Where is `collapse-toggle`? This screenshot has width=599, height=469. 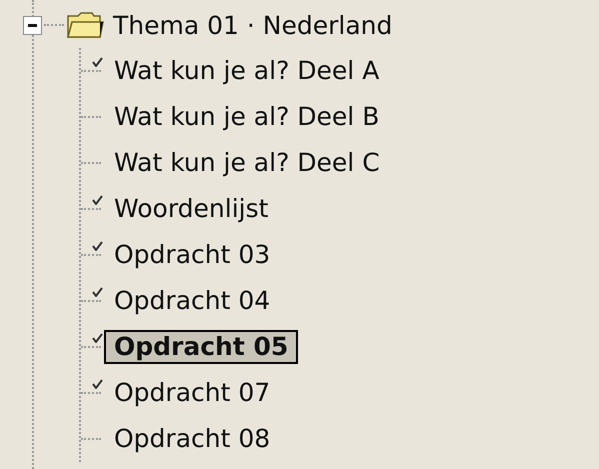
collapse-toggle is located at coordinates (32, 25).